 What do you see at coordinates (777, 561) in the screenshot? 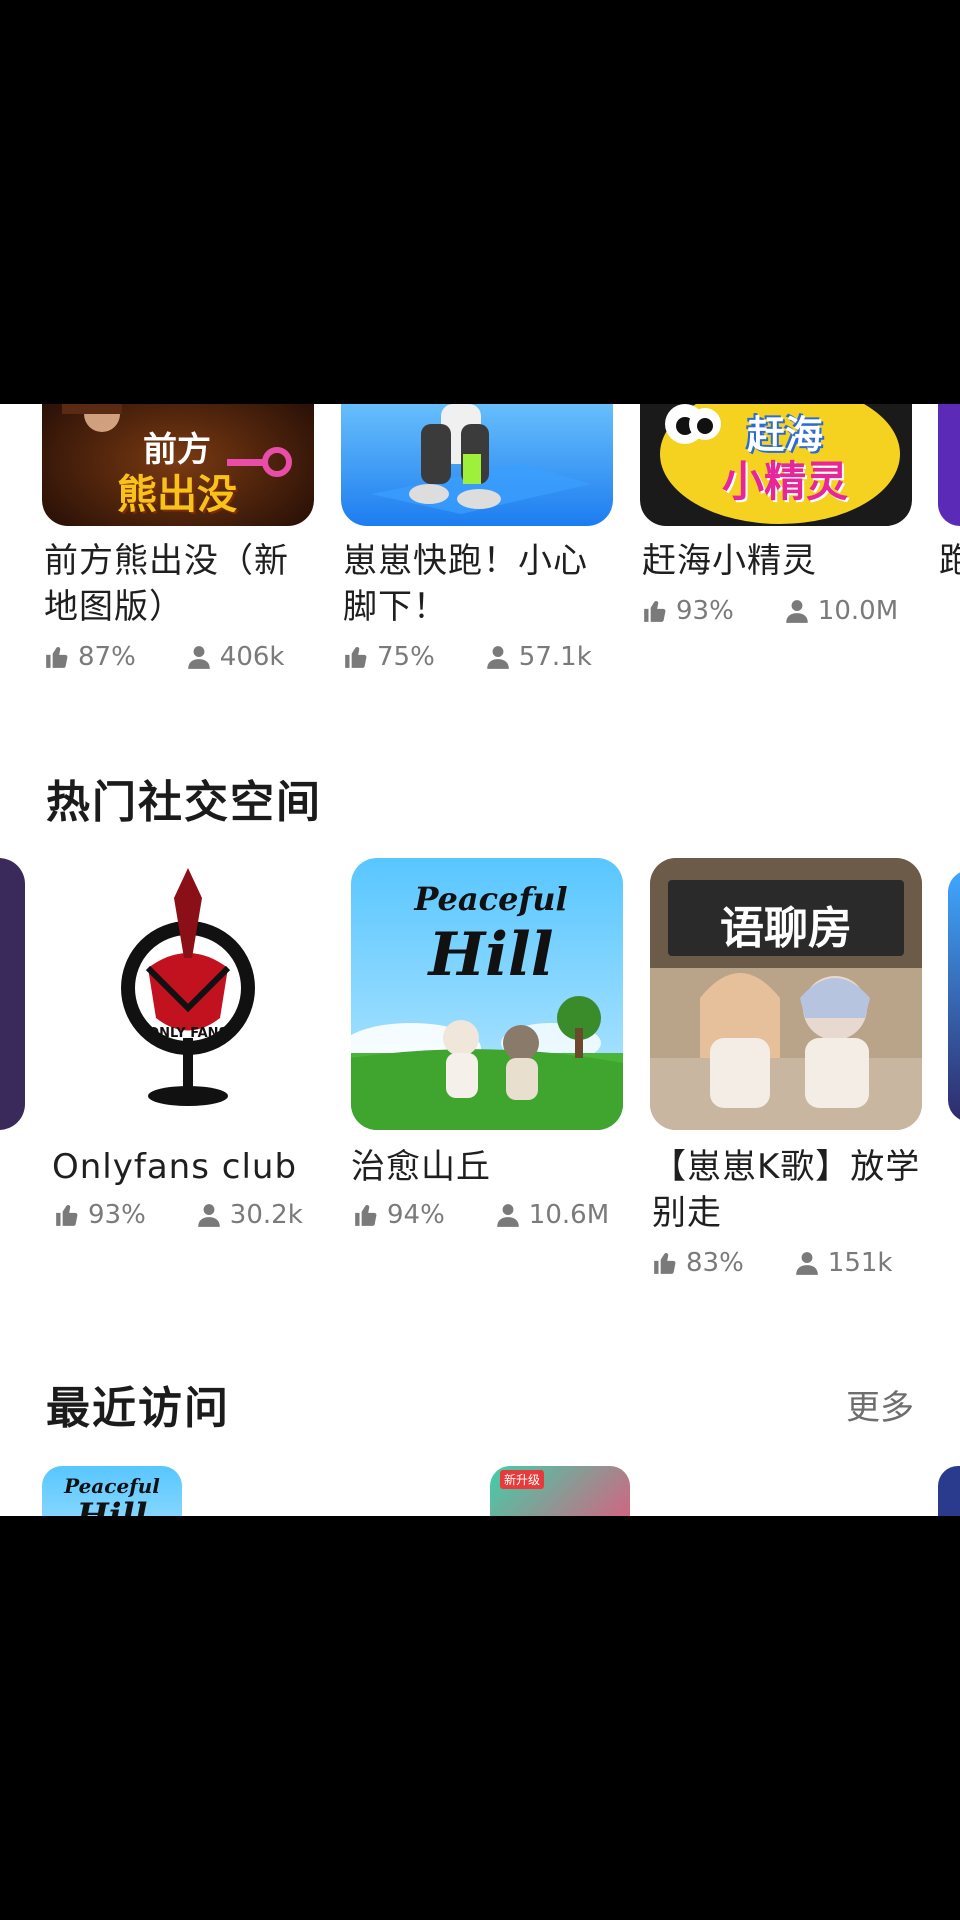
I see `game-title: 赶海小精灵` at bounding box center [777, 561].